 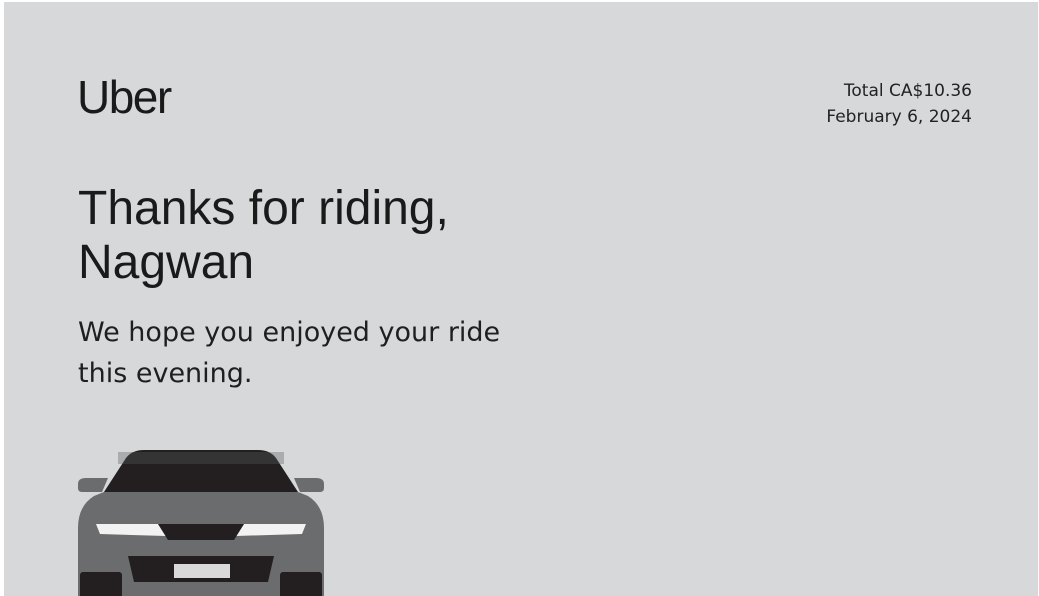 What do you see at coordinates (165, 373) in the screenshot?
I see `ride-message-line-2: this evening.` at bounding box center [165, 373].